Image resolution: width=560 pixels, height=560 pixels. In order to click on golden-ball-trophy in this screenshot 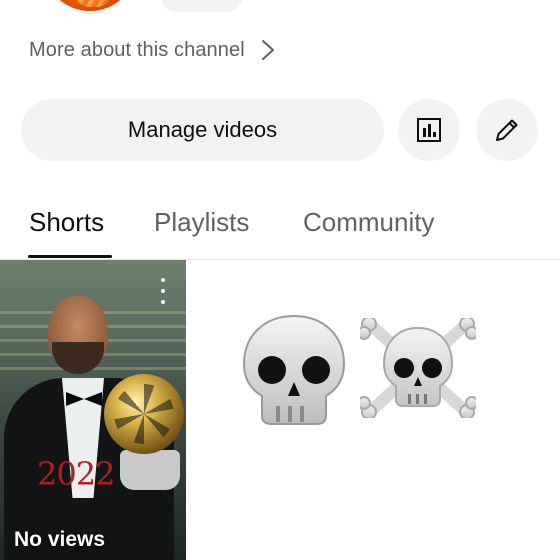, I will do `click(144, 414)`.